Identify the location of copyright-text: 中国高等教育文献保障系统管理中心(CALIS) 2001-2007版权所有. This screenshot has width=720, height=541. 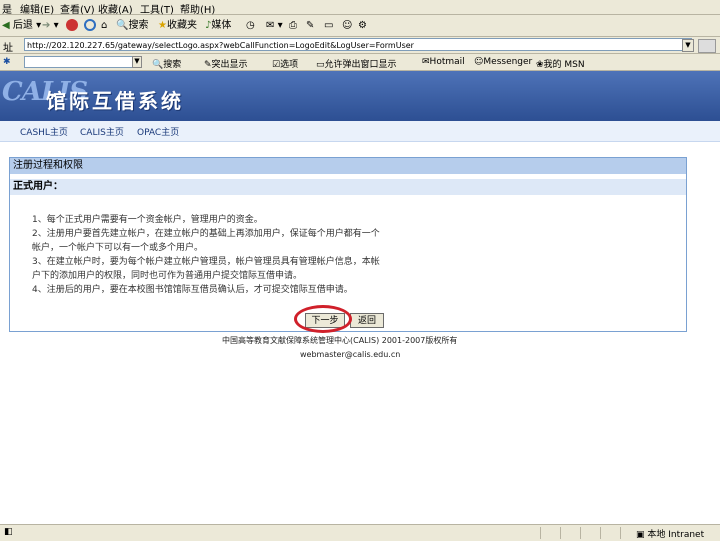
(340, 340).